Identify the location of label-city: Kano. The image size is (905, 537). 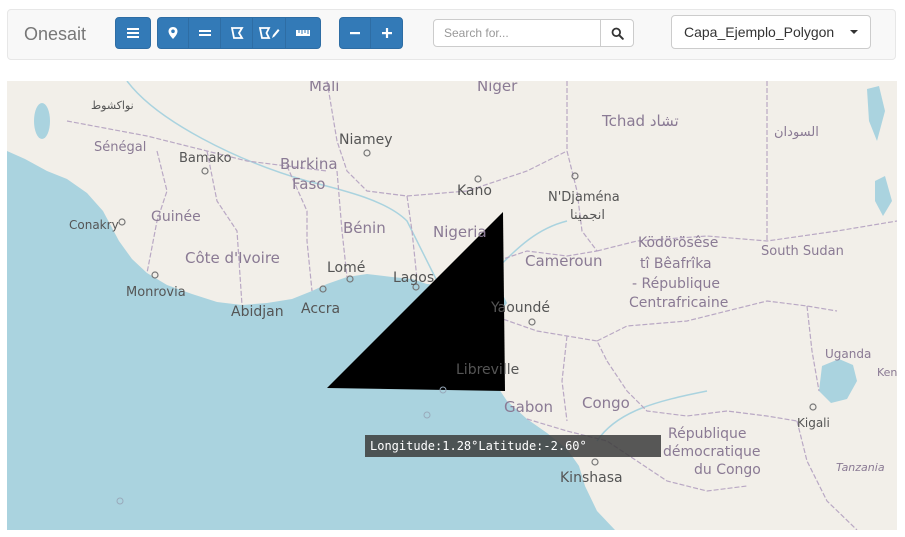
(474, 191).